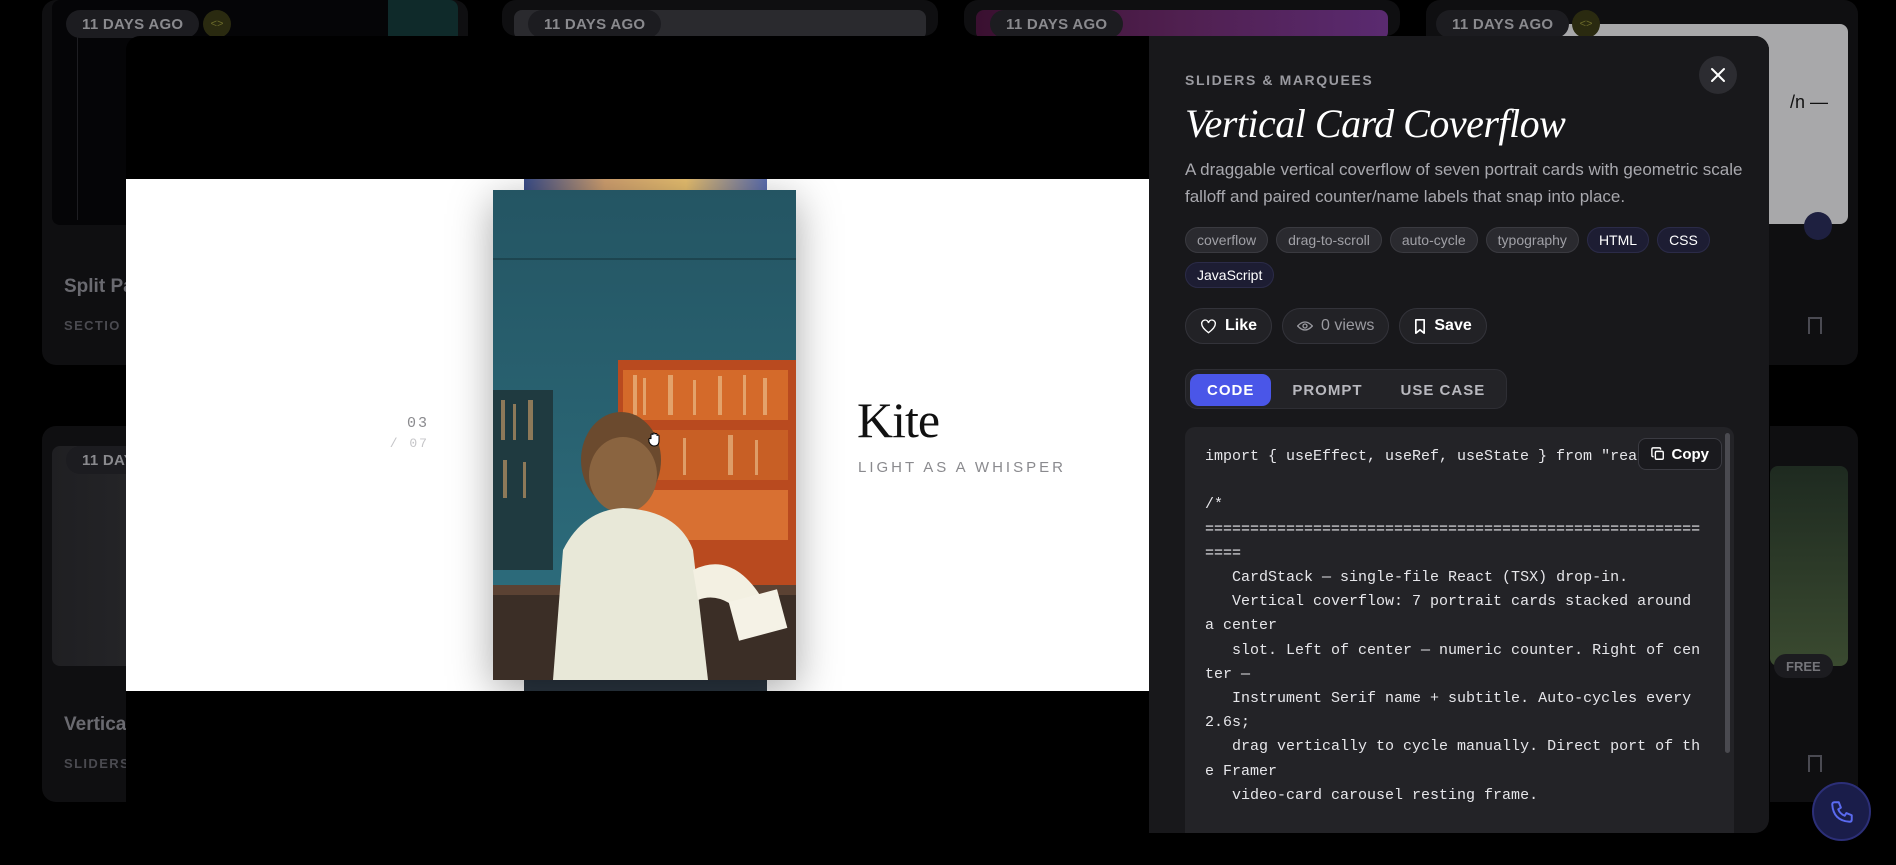 The image size is (1896, 865). Describe the element at coordinates (99, 286) in the screenshot. I see `card-title: Split Pa` at that location.